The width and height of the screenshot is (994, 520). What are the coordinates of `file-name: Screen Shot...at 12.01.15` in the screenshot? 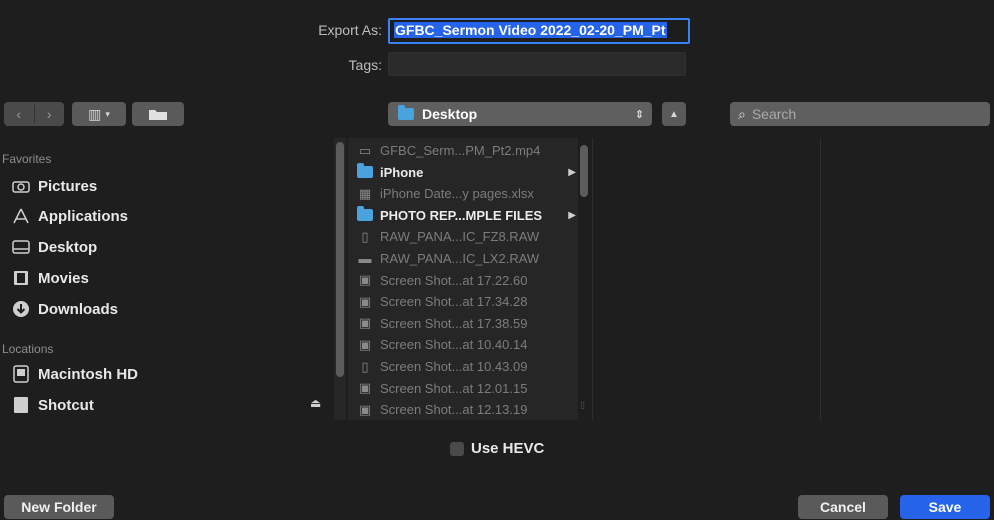 It's located at (454, 388).